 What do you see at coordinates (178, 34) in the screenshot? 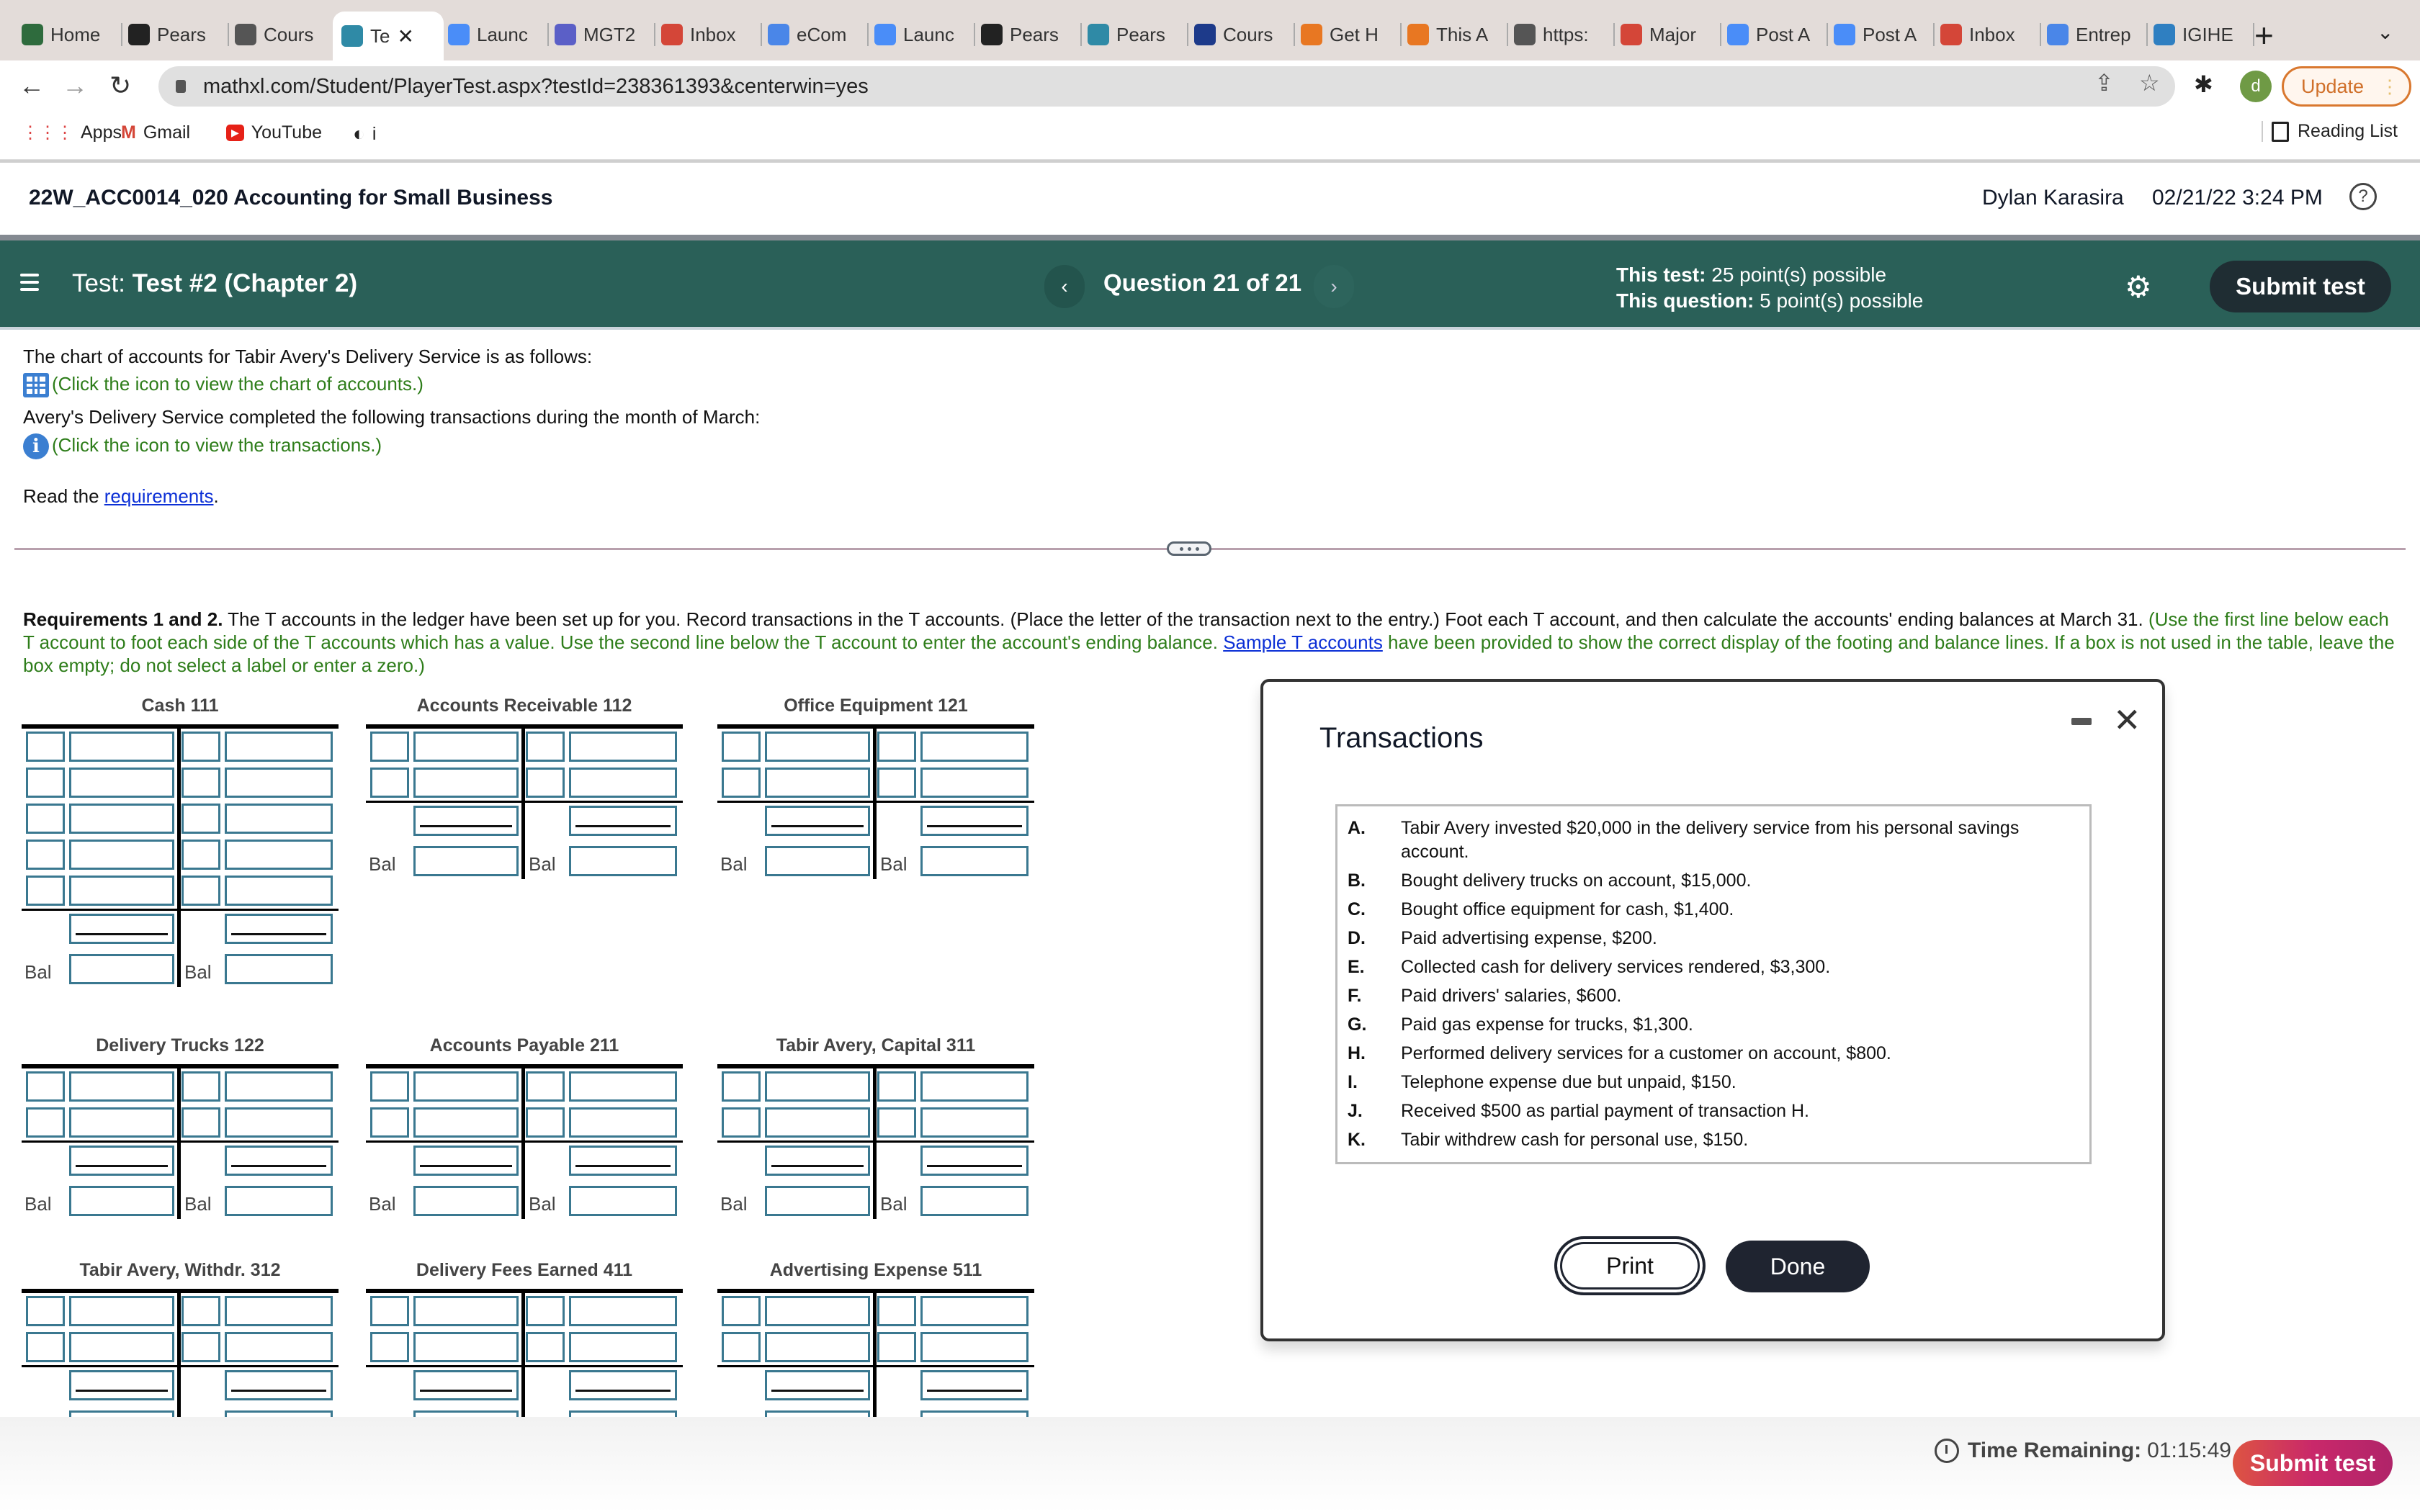
I see `browser-tab: Pears` at bounding box center [178, 34].